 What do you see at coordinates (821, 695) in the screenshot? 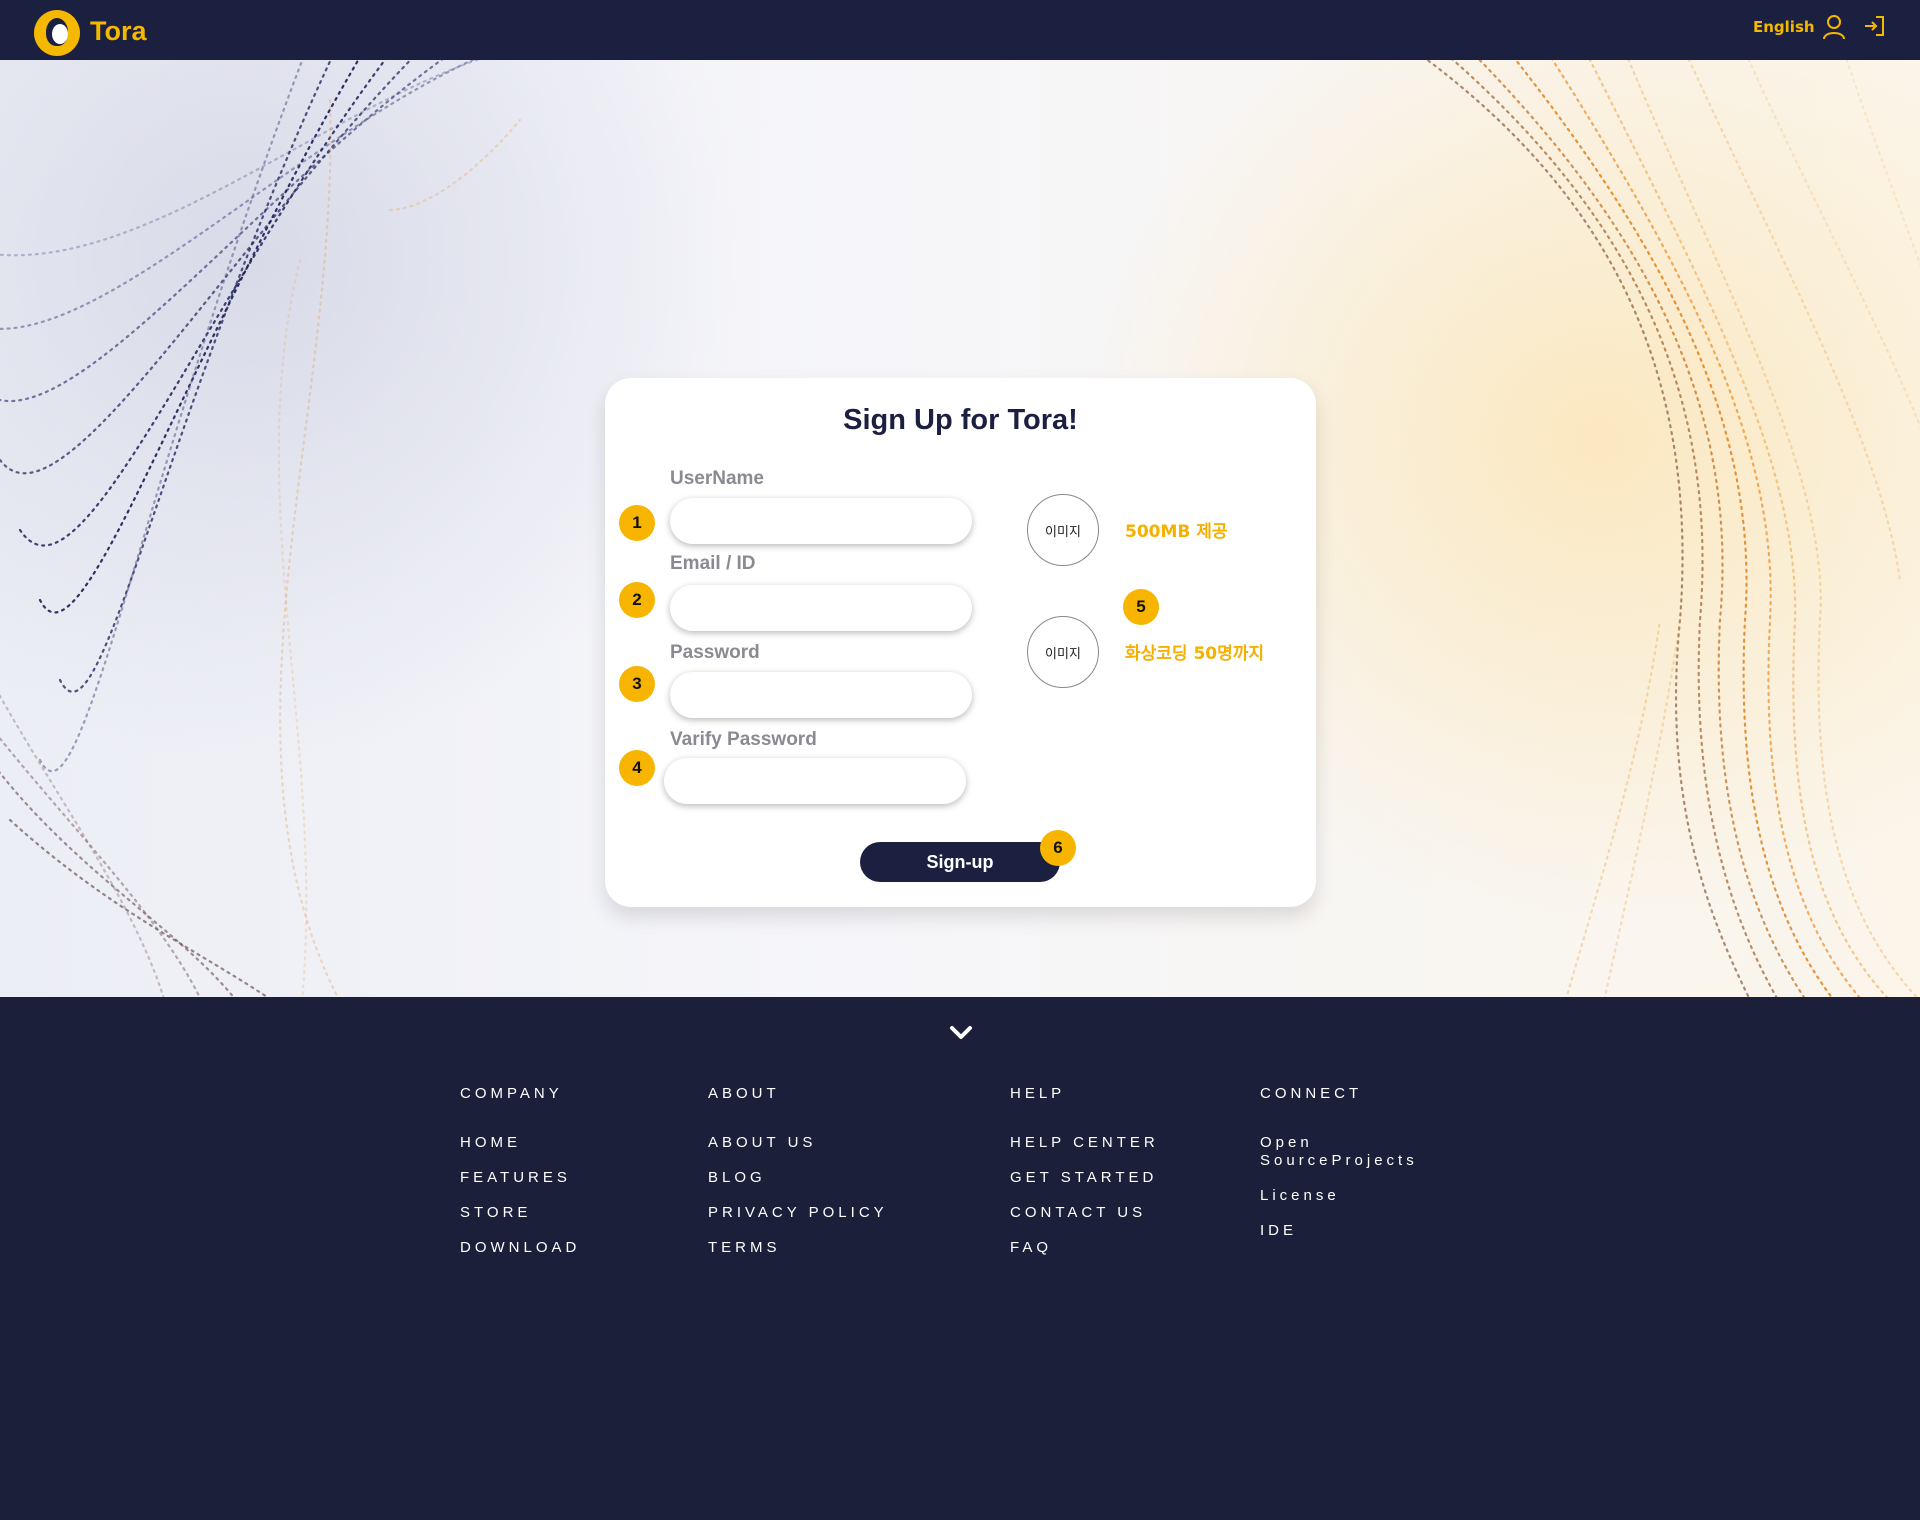
I see `password-input` at bounding box center [821, 695].